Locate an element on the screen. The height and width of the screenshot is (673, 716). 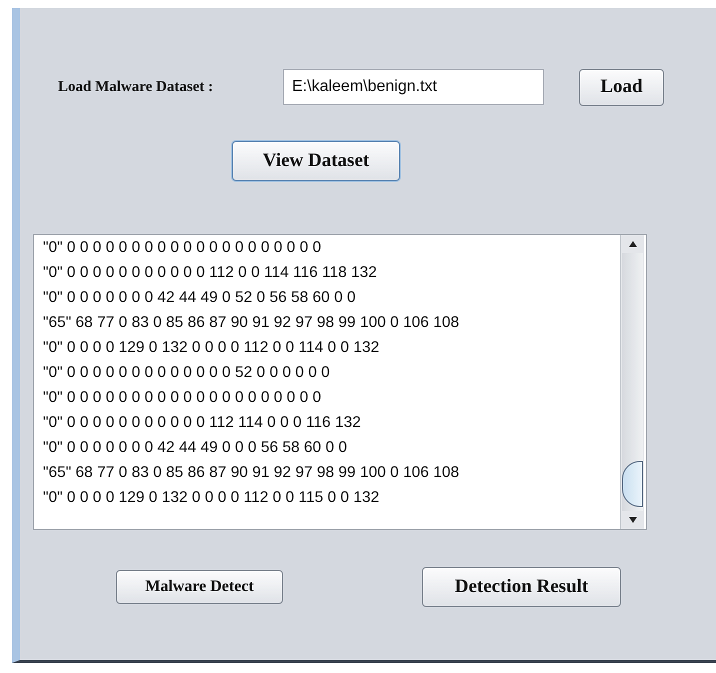
dataset-line: "0" 0 0 0 0 0 0 0 0 0 0 0 0 0 52 0 0 0 0 0 0 is located at coordinates (187, 373).